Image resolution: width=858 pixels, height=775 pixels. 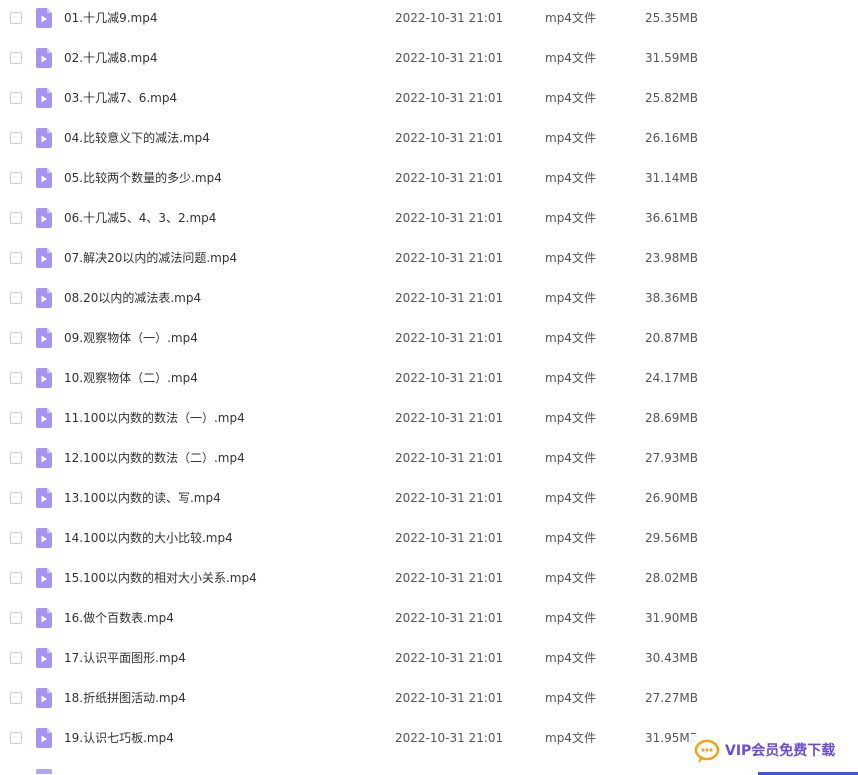 I want to click on file-row: 16.做个百数表.mp4 2022-10-31 21:01 mp4文件 31.90MB, so click(x=429, y=620).